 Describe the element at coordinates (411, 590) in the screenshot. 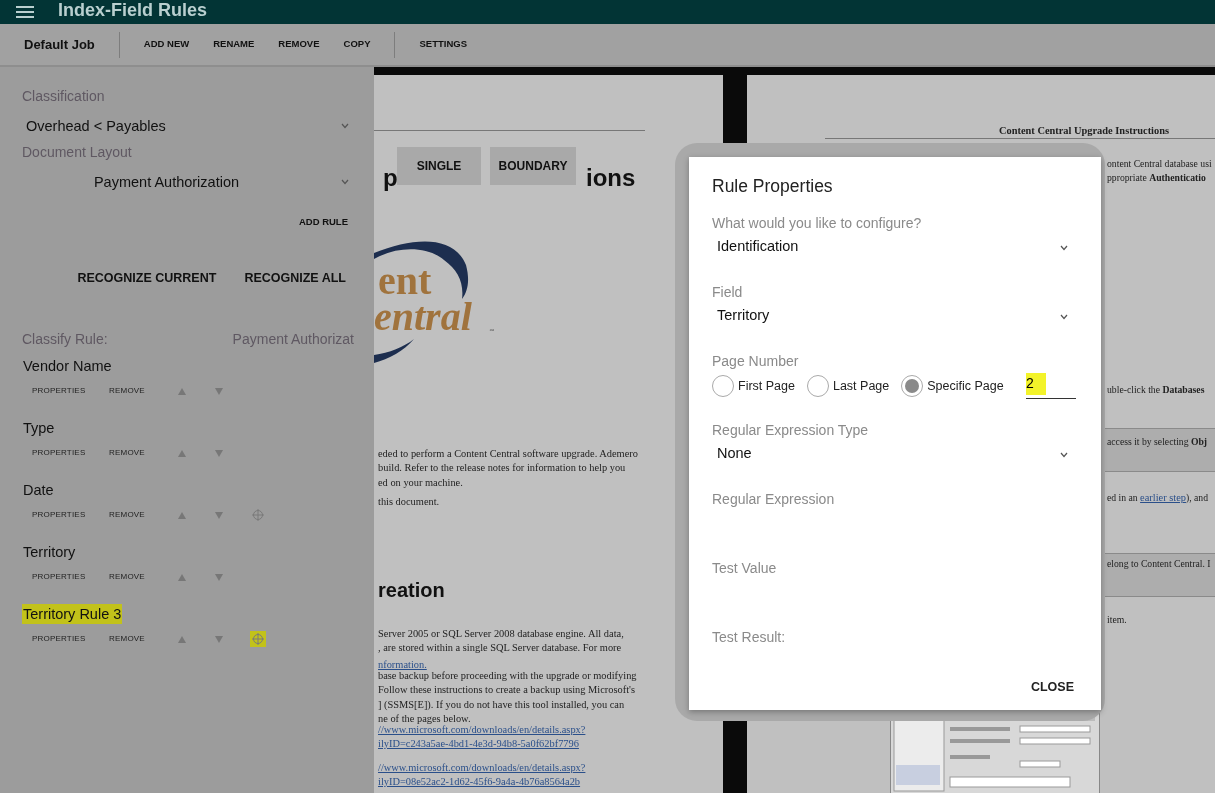

I see `document-heading: reation` at that location.